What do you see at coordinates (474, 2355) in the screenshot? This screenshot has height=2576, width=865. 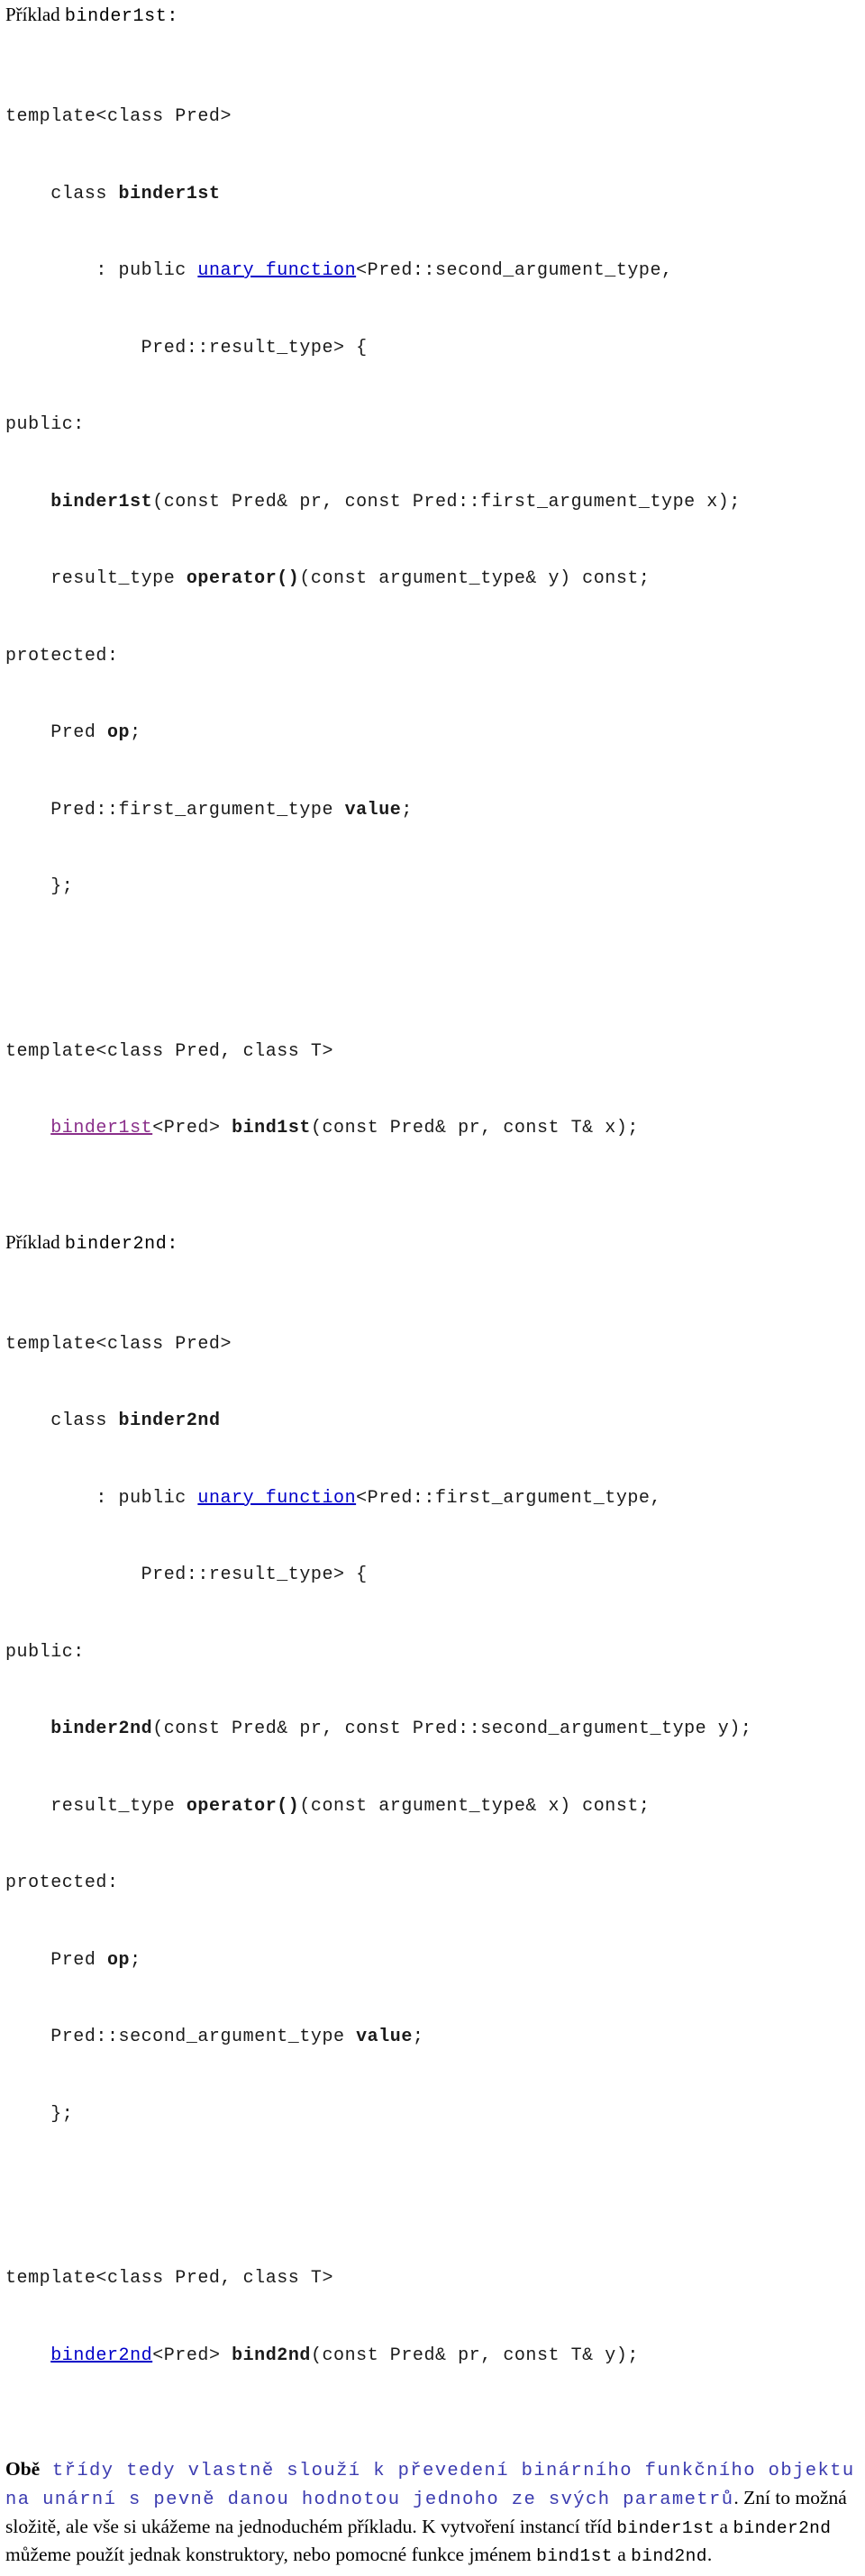 I see `code-text: (const Pred& pr, const T& y);` at bounding box center [474, 2355].